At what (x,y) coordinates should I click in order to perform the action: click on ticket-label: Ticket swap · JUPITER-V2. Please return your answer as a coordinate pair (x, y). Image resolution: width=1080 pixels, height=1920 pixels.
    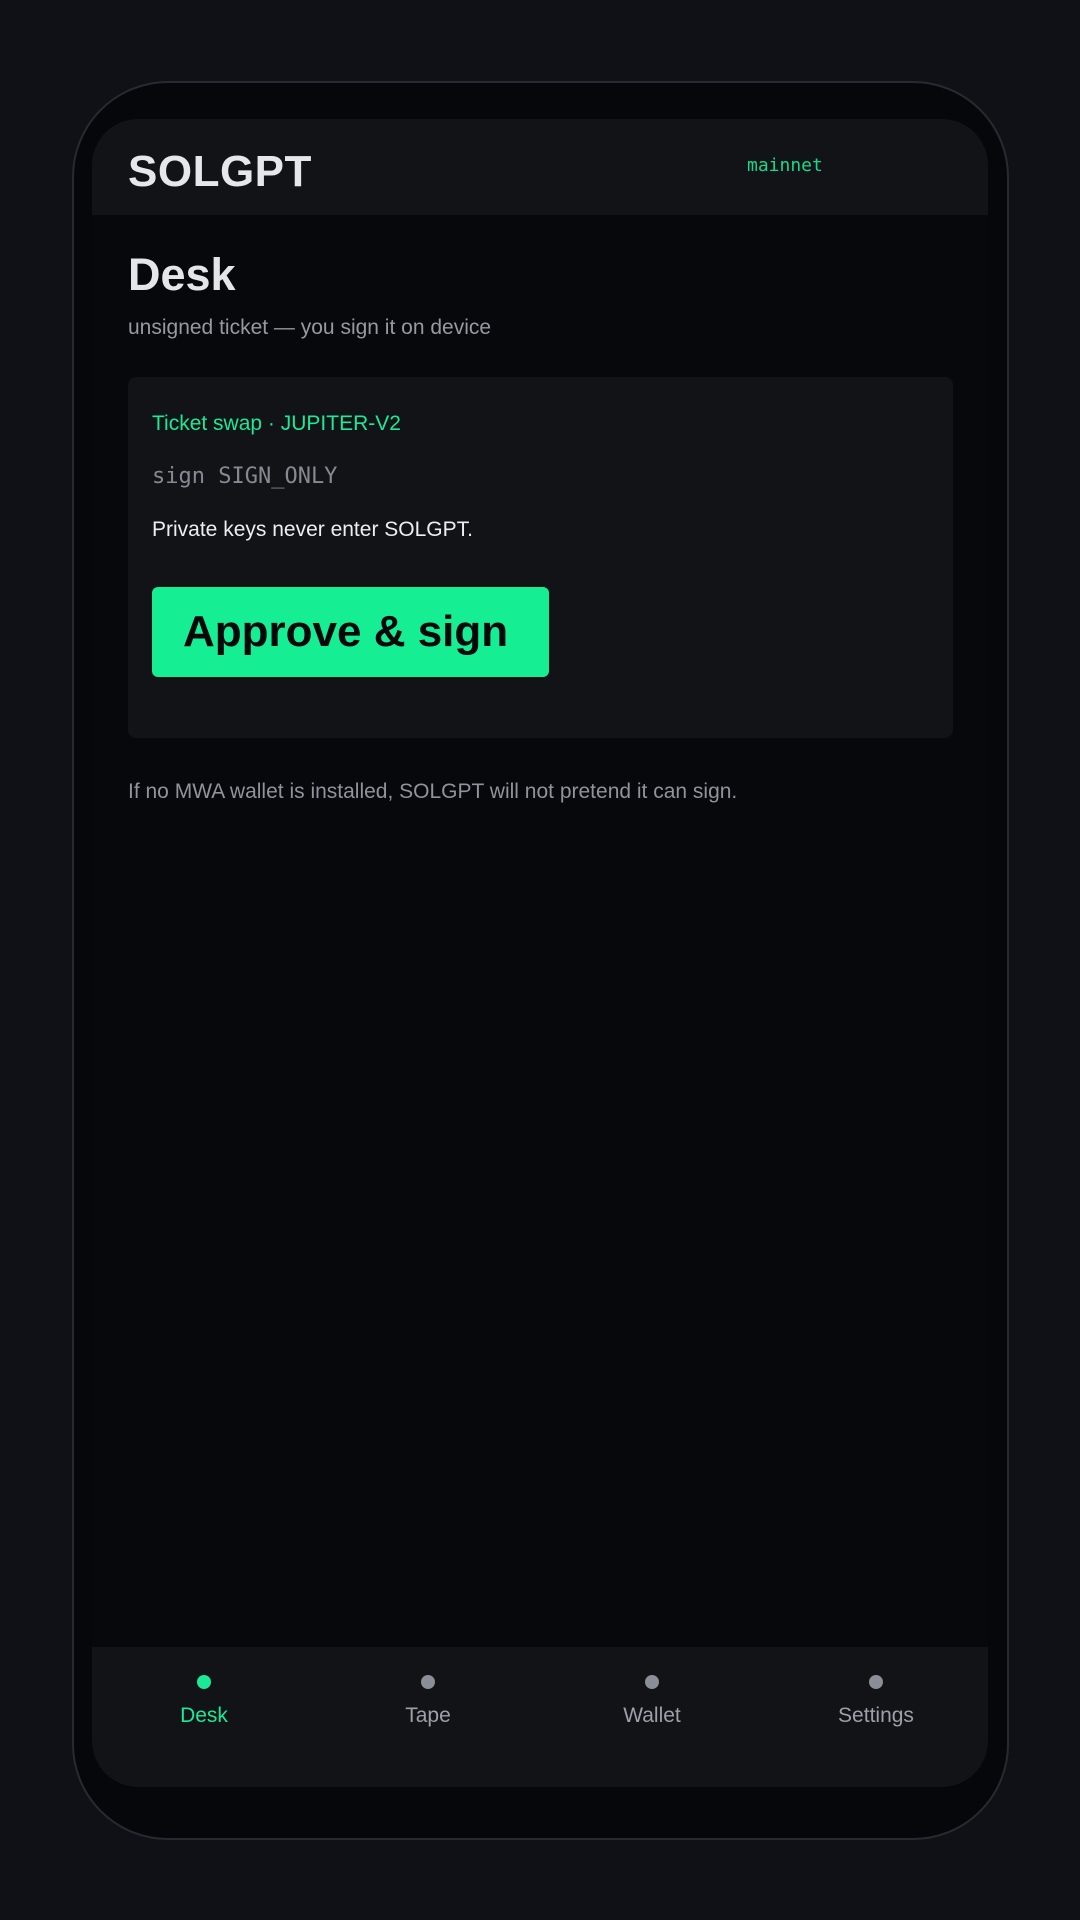
    Looking at the image, I should click on (276, 423).